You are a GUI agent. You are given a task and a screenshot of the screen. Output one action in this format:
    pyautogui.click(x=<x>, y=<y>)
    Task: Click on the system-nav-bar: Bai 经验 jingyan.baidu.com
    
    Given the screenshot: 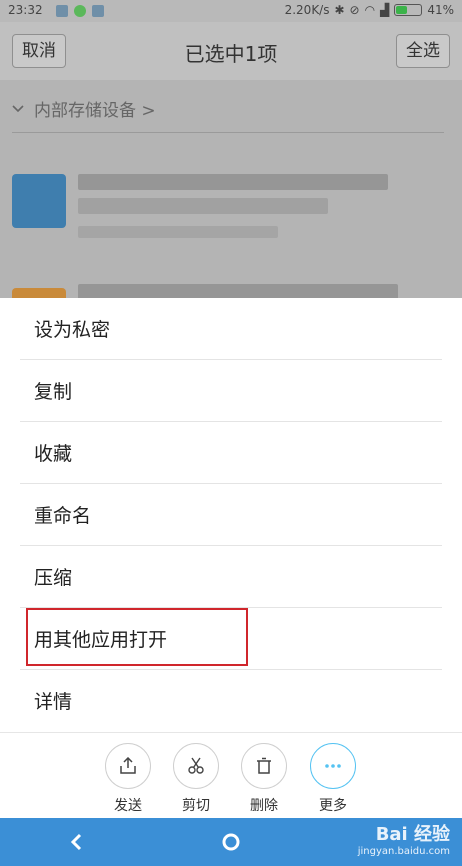 What is the action you would take?
    pyautogui.click(x=231, y=842)
    